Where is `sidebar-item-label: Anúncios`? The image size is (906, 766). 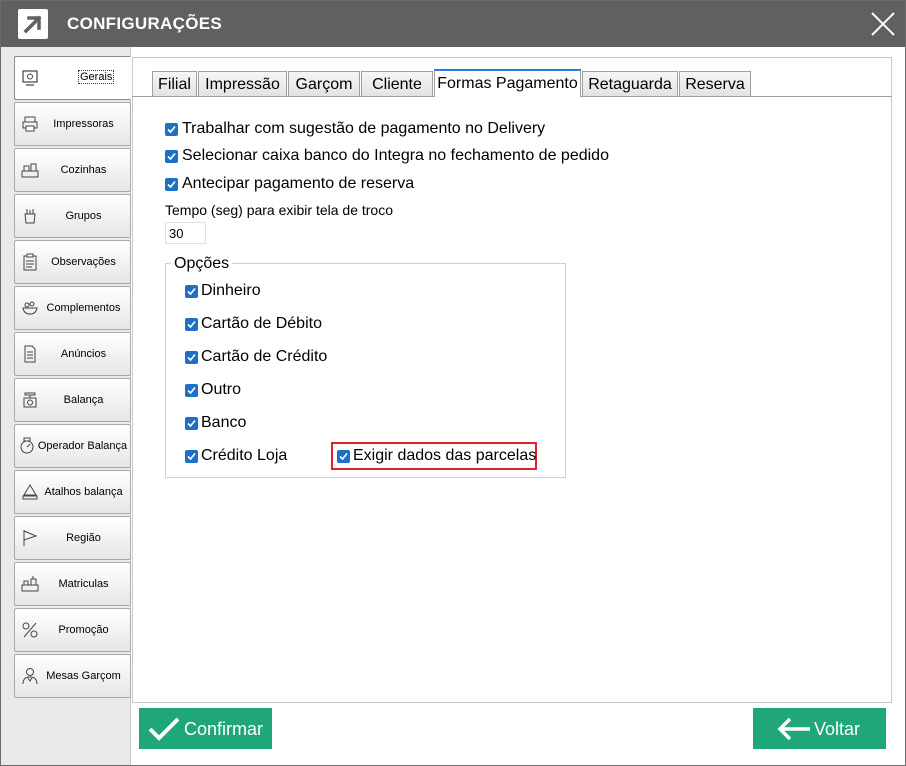 sidebar-item-label: Anúncios is located at coordinates (83, 354).